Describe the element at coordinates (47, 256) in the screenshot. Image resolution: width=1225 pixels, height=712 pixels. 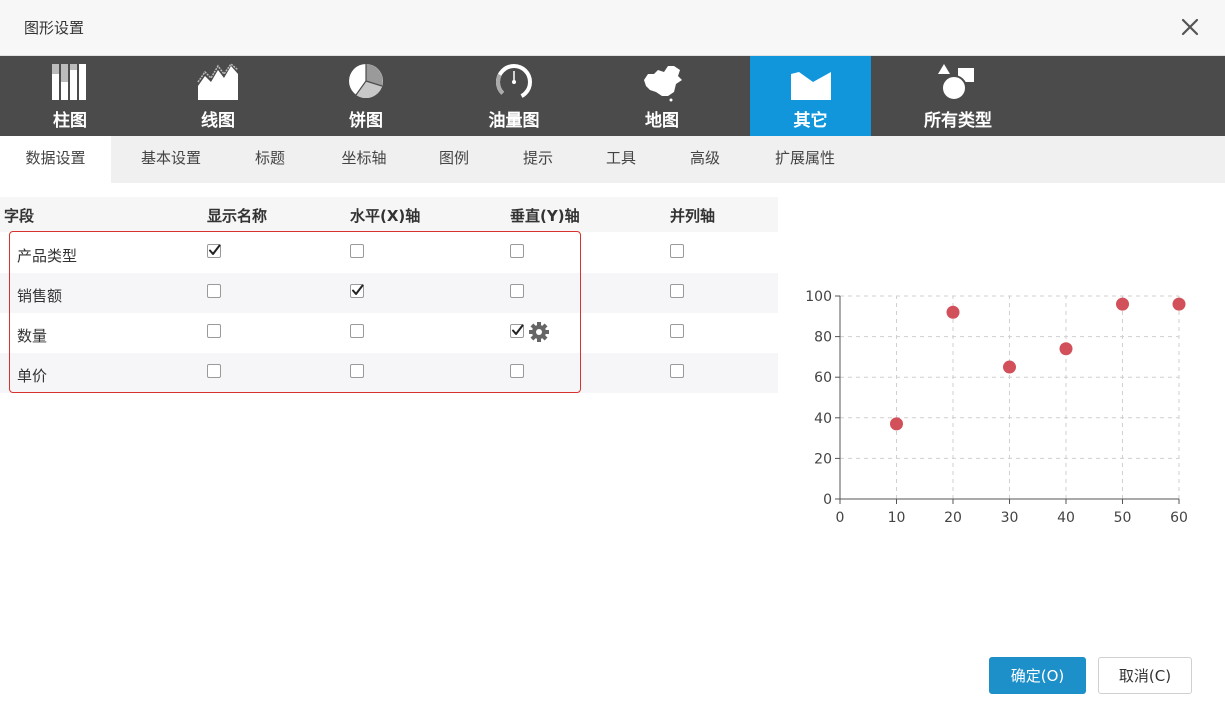
I see `field-name: 产品类型` at that location.